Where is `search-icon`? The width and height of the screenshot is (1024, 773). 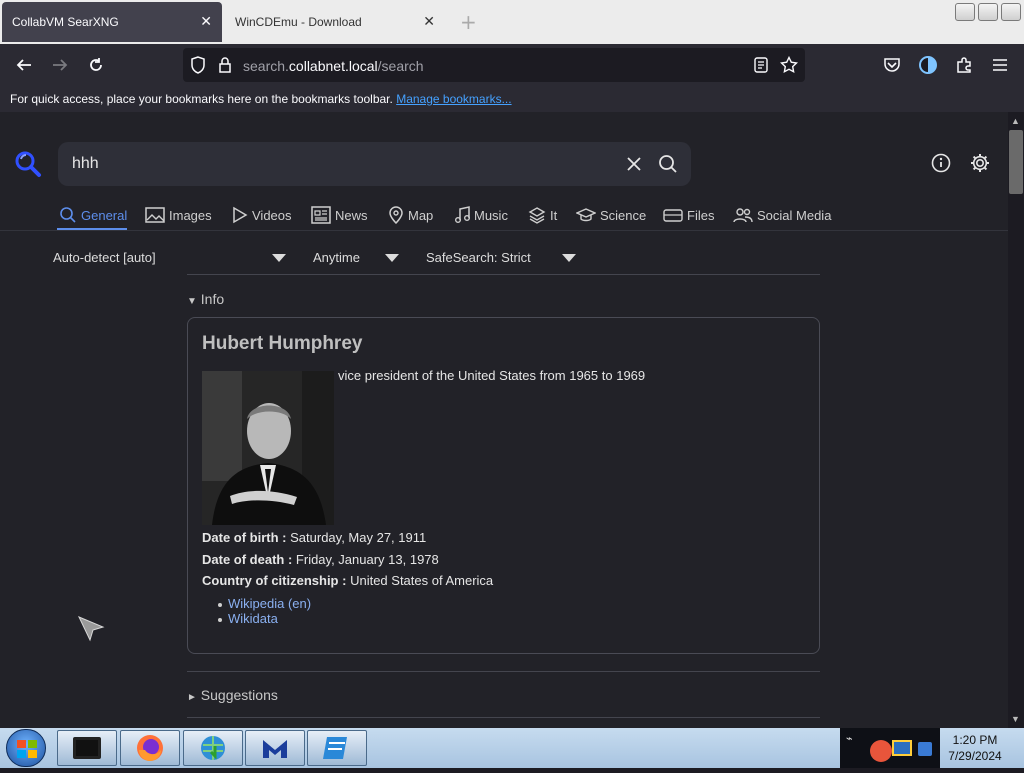 search-icon is located at coordinates (68, 215).